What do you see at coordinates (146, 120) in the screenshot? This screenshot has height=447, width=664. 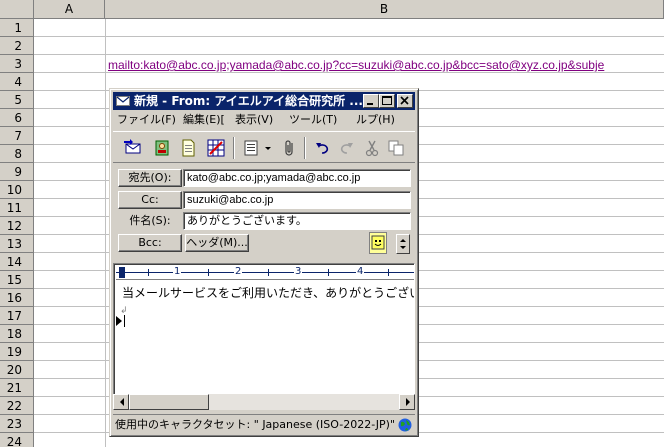 I see `menu-file: ファイル(F)` at bounding box center [146, 120].